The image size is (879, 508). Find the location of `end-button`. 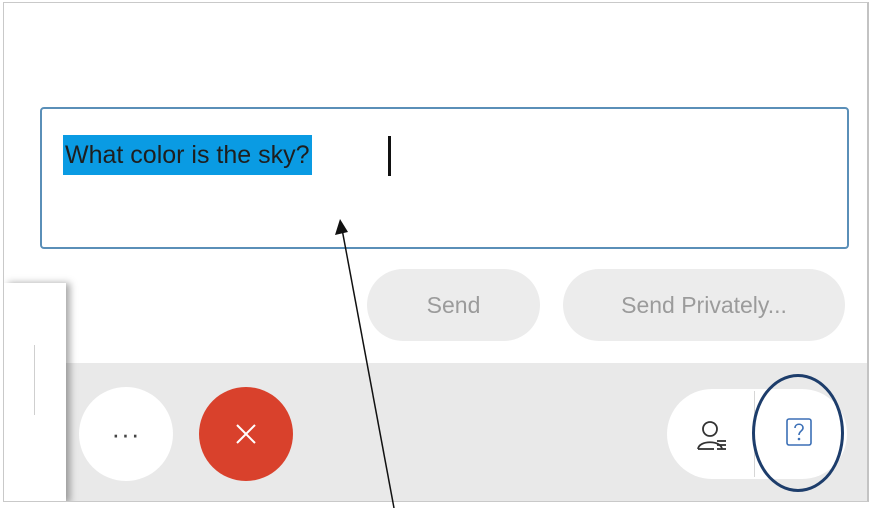

end-button is located at coordinates (246, 434).